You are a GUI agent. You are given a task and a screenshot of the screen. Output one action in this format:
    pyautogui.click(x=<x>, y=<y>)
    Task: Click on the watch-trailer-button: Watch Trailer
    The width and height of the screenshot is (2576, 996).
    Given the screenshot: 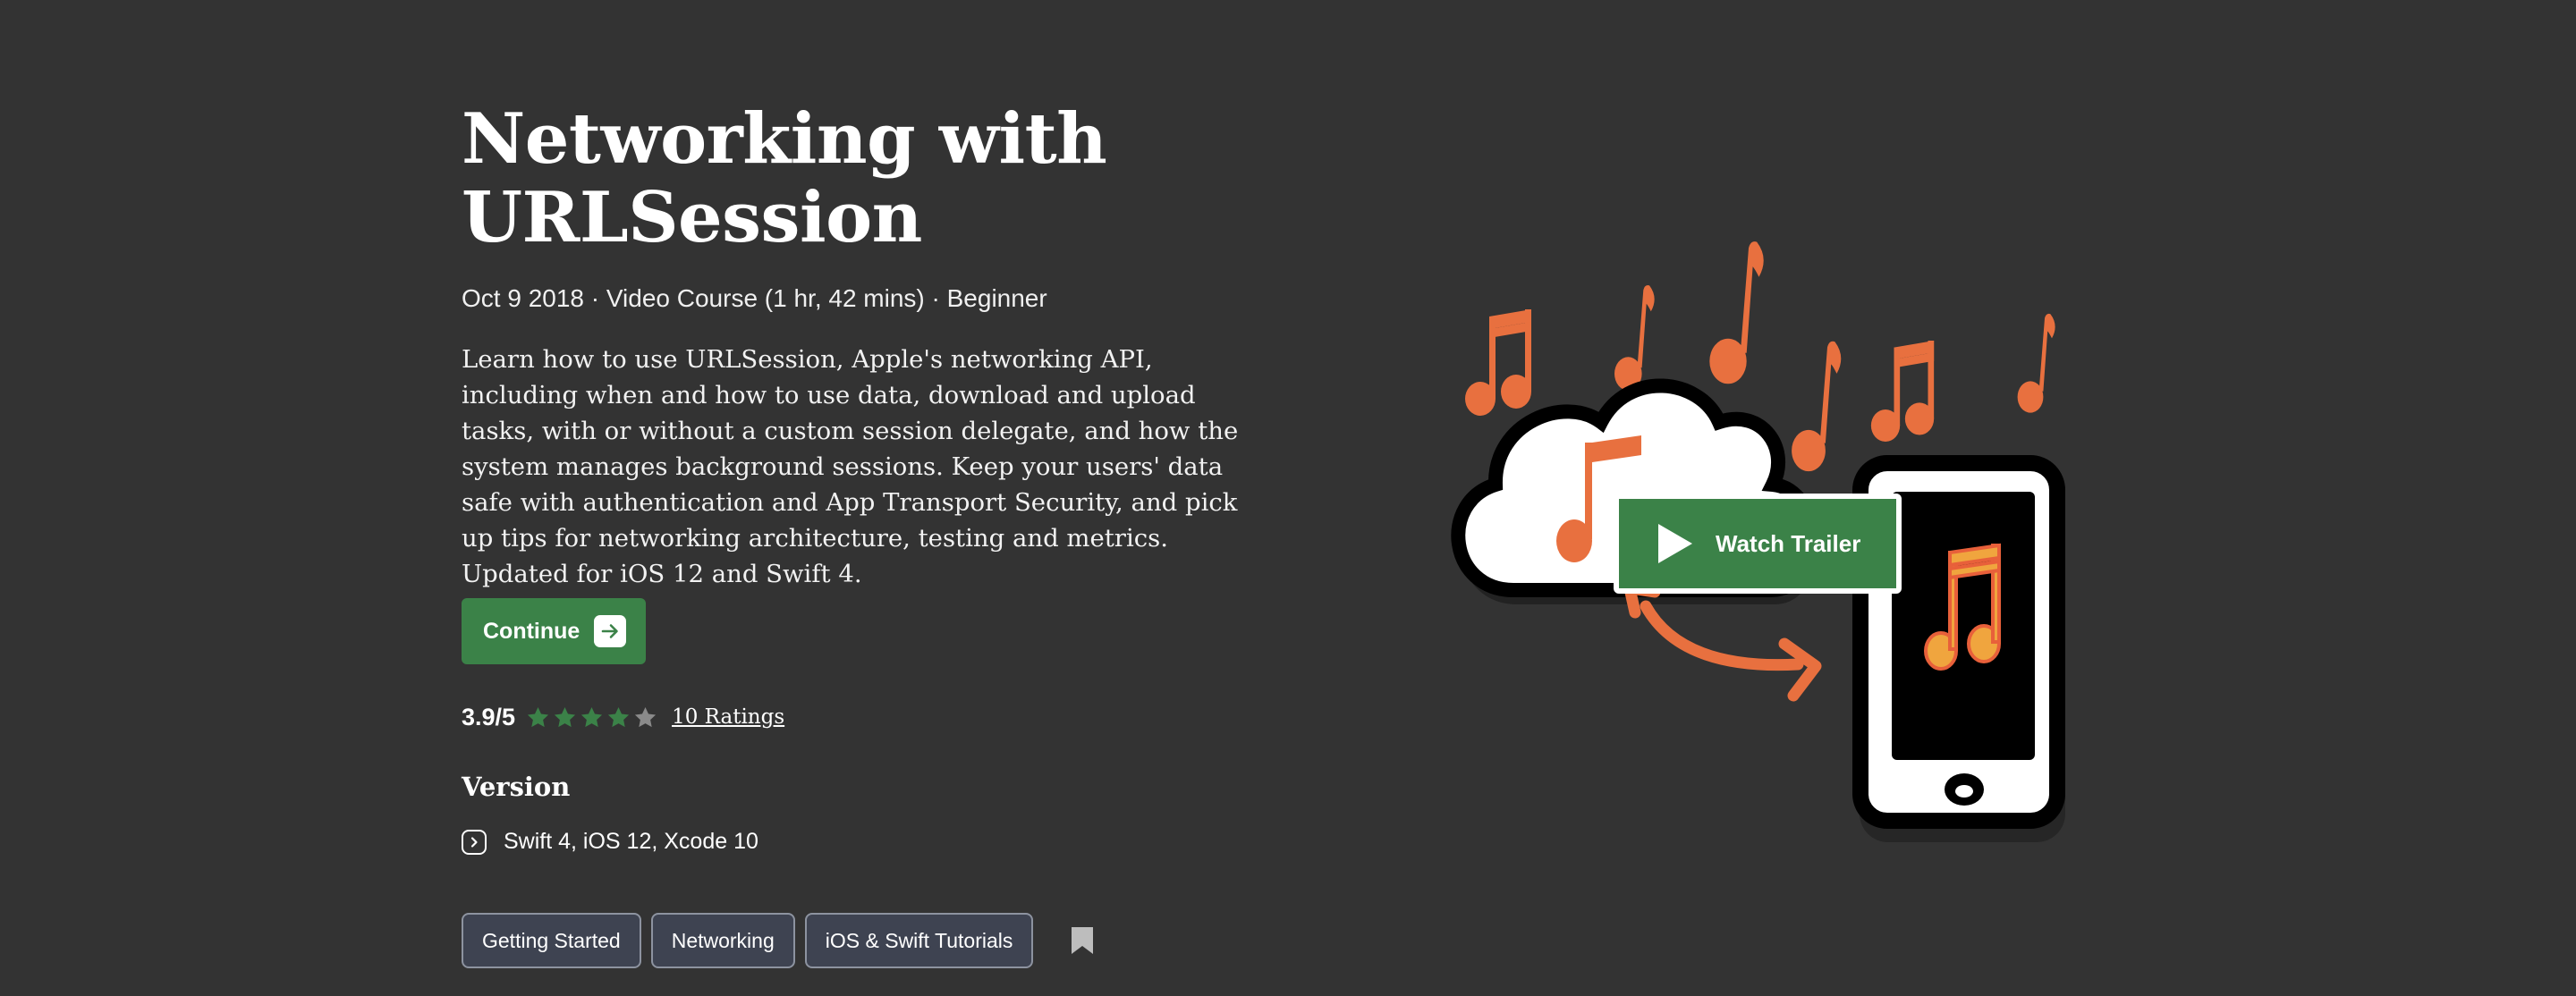 What is the action you would take?
    pyautogui.click(x=1758, y=544)
    